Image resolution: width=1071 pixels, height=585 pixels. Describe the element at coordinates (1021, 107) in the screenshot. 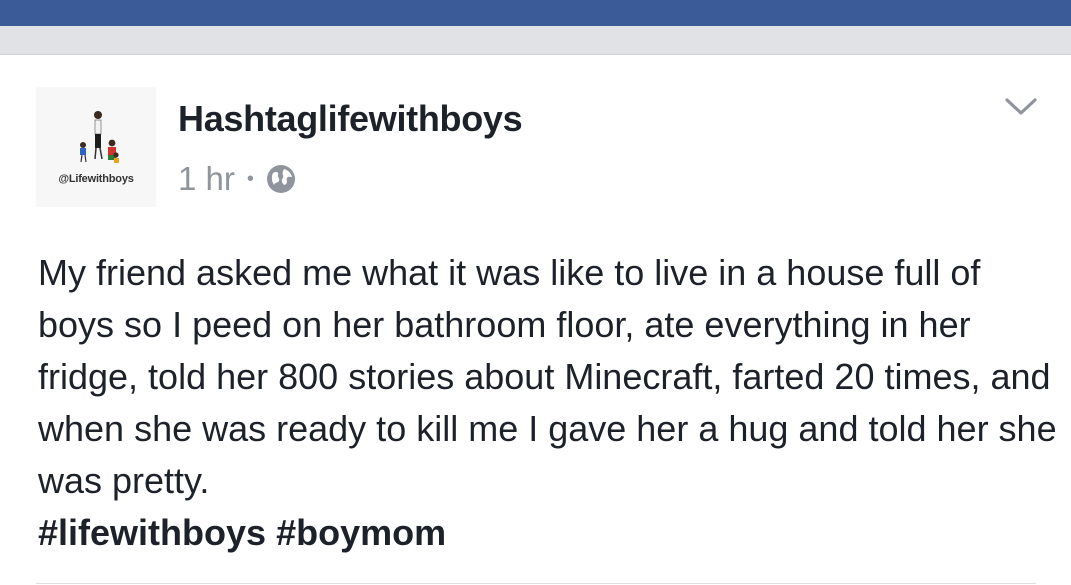

I see `chevron-down-icon` at that location.